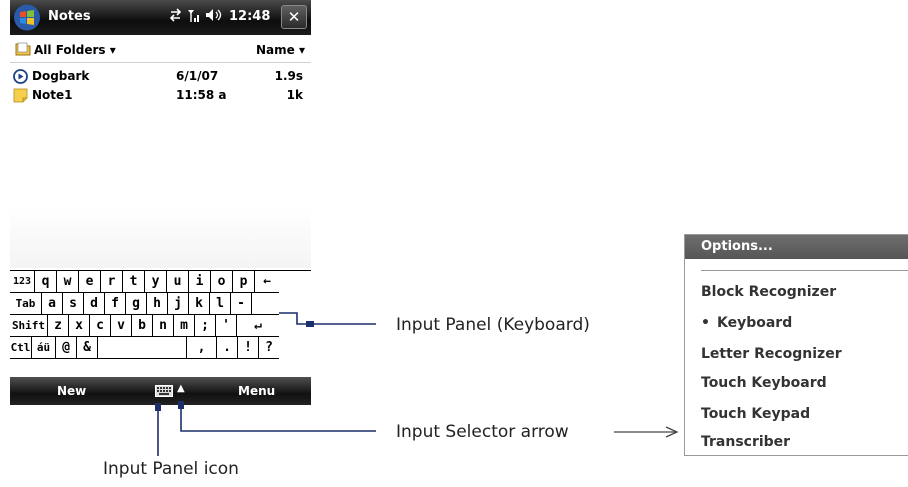 The image size is (908, 487). Describe the element at coordinates (804, 270) in the screenshot. I see `options-divider` at that location.